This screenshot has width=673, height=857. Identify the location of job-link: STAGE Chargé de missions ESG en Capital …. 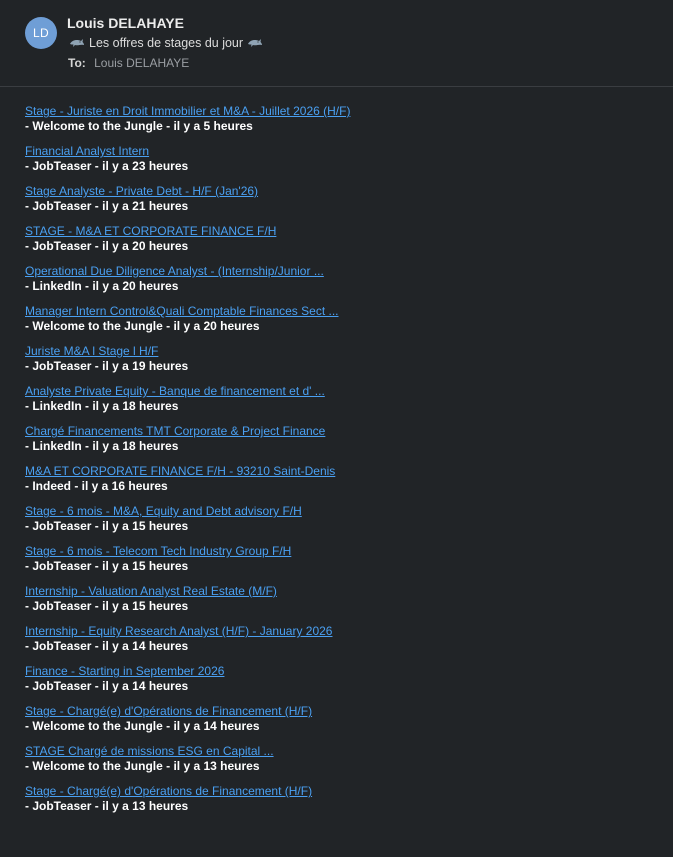
(345, 751).